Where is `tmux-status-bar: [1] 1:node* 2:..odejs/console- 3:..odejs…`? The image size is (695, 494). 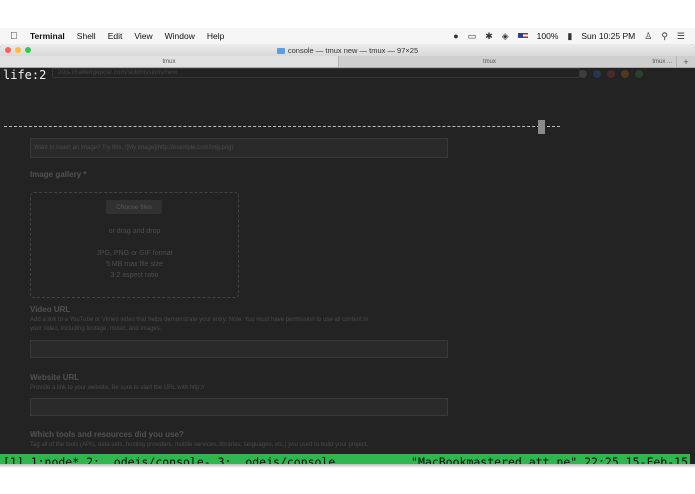 tmux-status-bar: [1] 1:node* 2:..odejs/console- 3:..odejs… is located at coordinates (345, 459).